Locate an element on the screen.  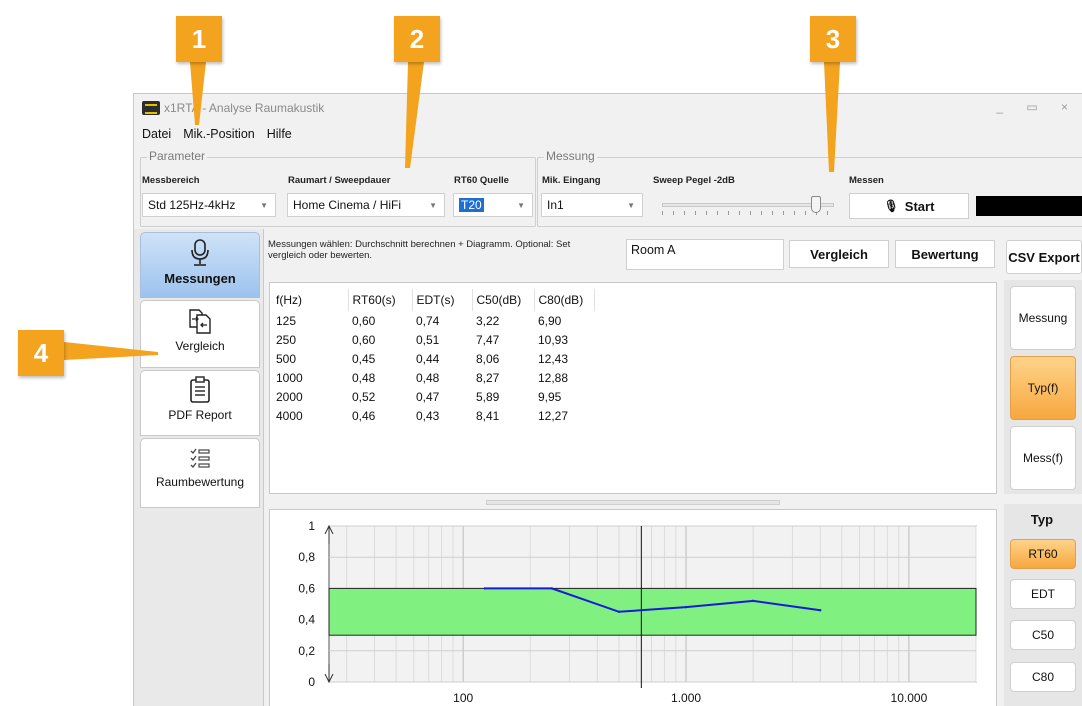
callout-1: 1 is located at coordinates (199, 39).